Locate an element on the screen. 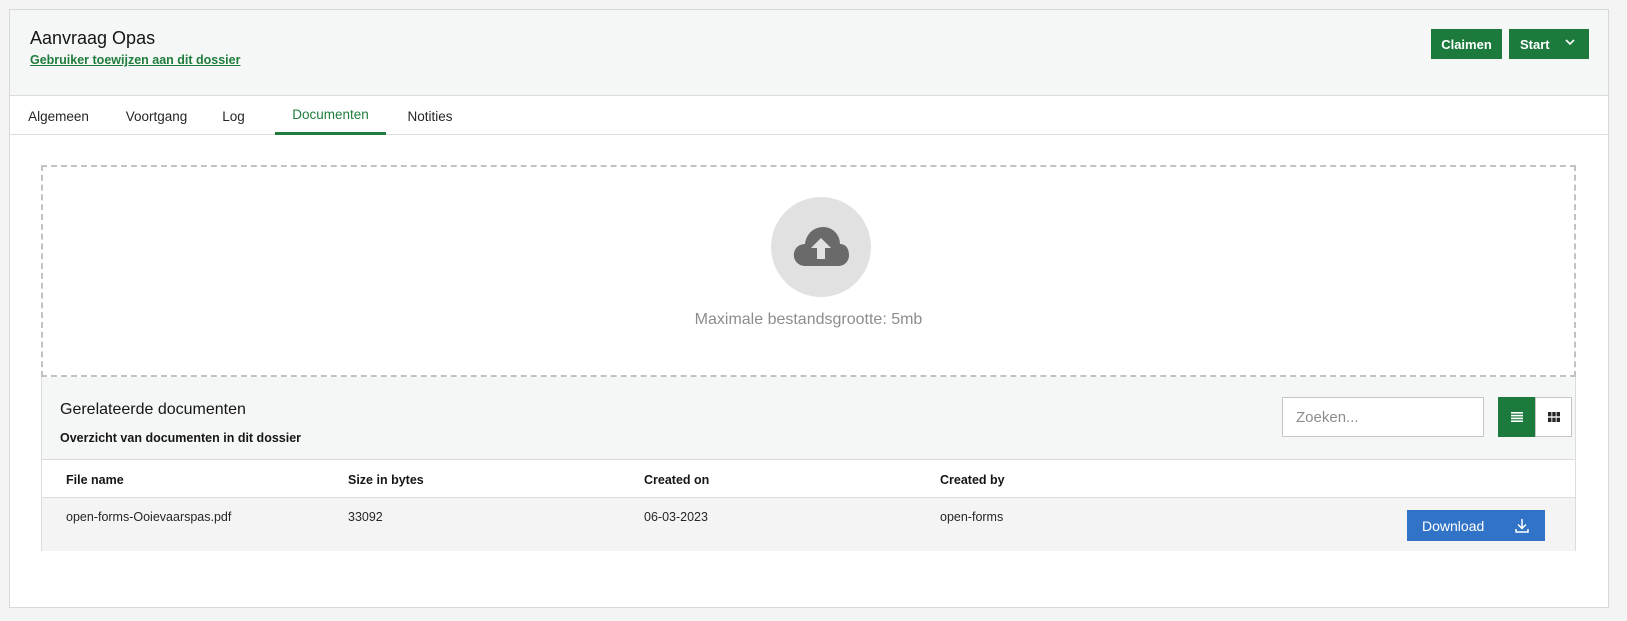 The image size is (1627, 621). size-cell: 33092 is located at coordinates (365, 517).